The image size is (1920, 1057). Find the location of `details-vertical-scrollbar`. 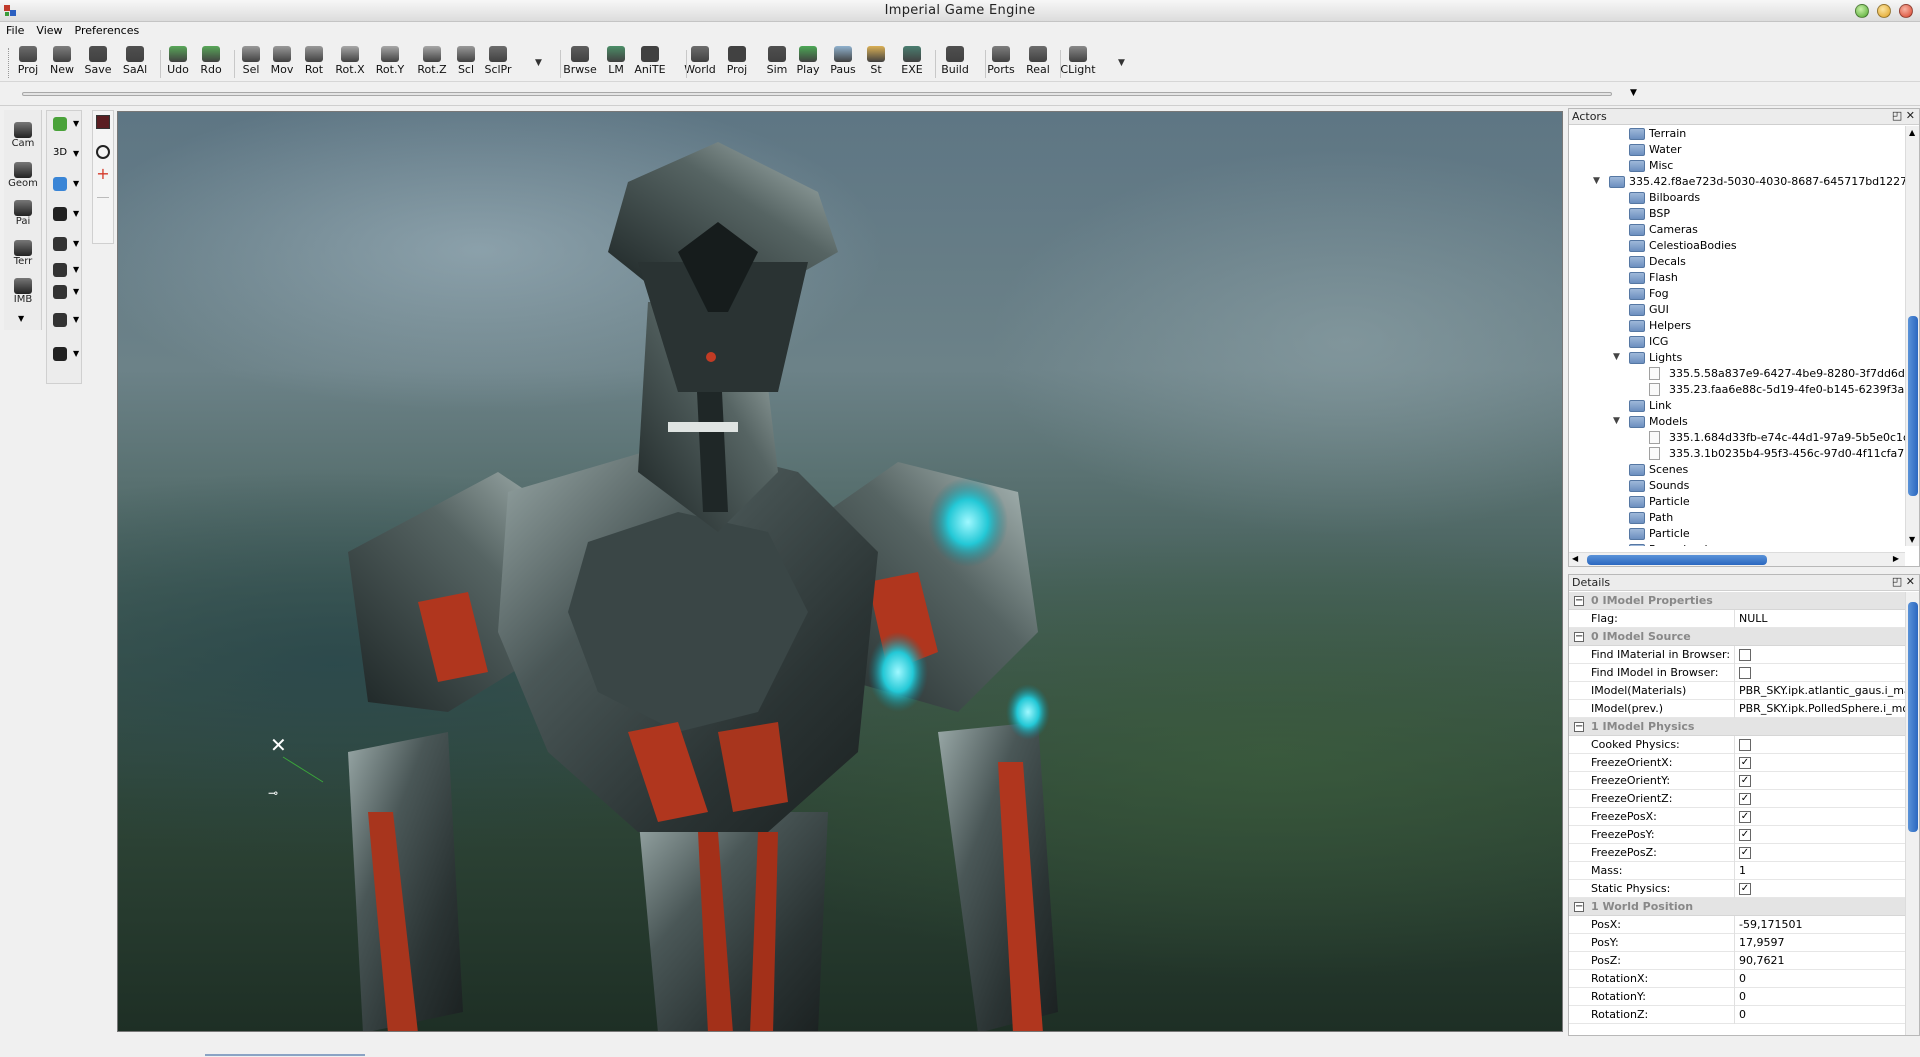

details-vertical-scrollbar is located at coordinates (1912, 813).